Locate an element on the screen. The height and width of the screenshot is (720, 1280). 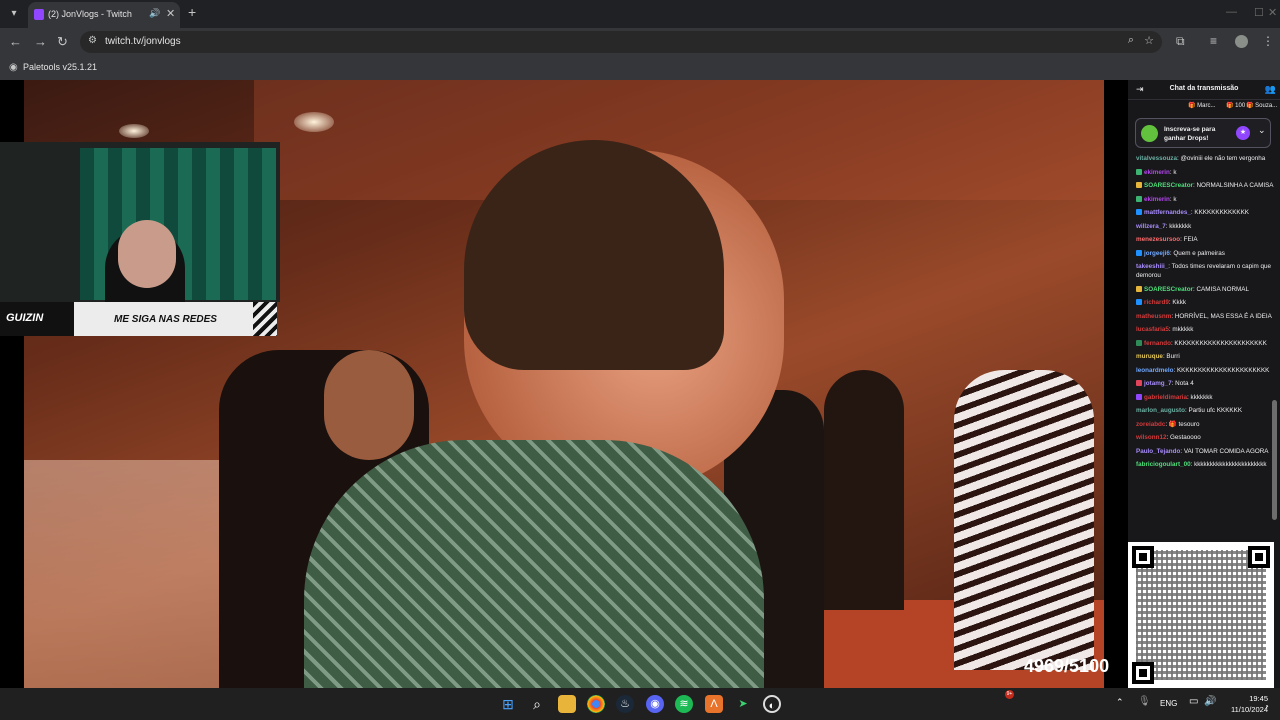
volume-icon: 🔊 is located at coordinates (1210, 701).